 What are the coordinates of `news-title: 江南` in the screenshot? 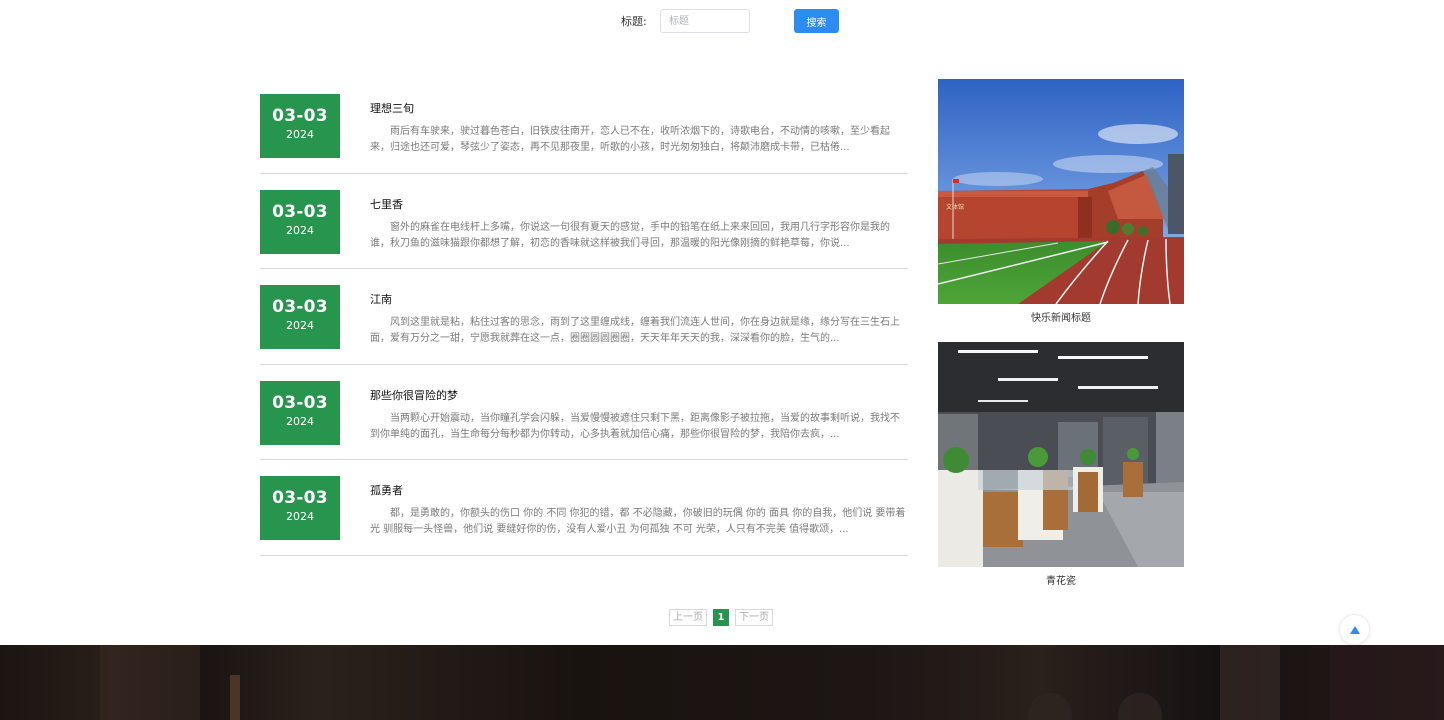 It's located at (381, 299).